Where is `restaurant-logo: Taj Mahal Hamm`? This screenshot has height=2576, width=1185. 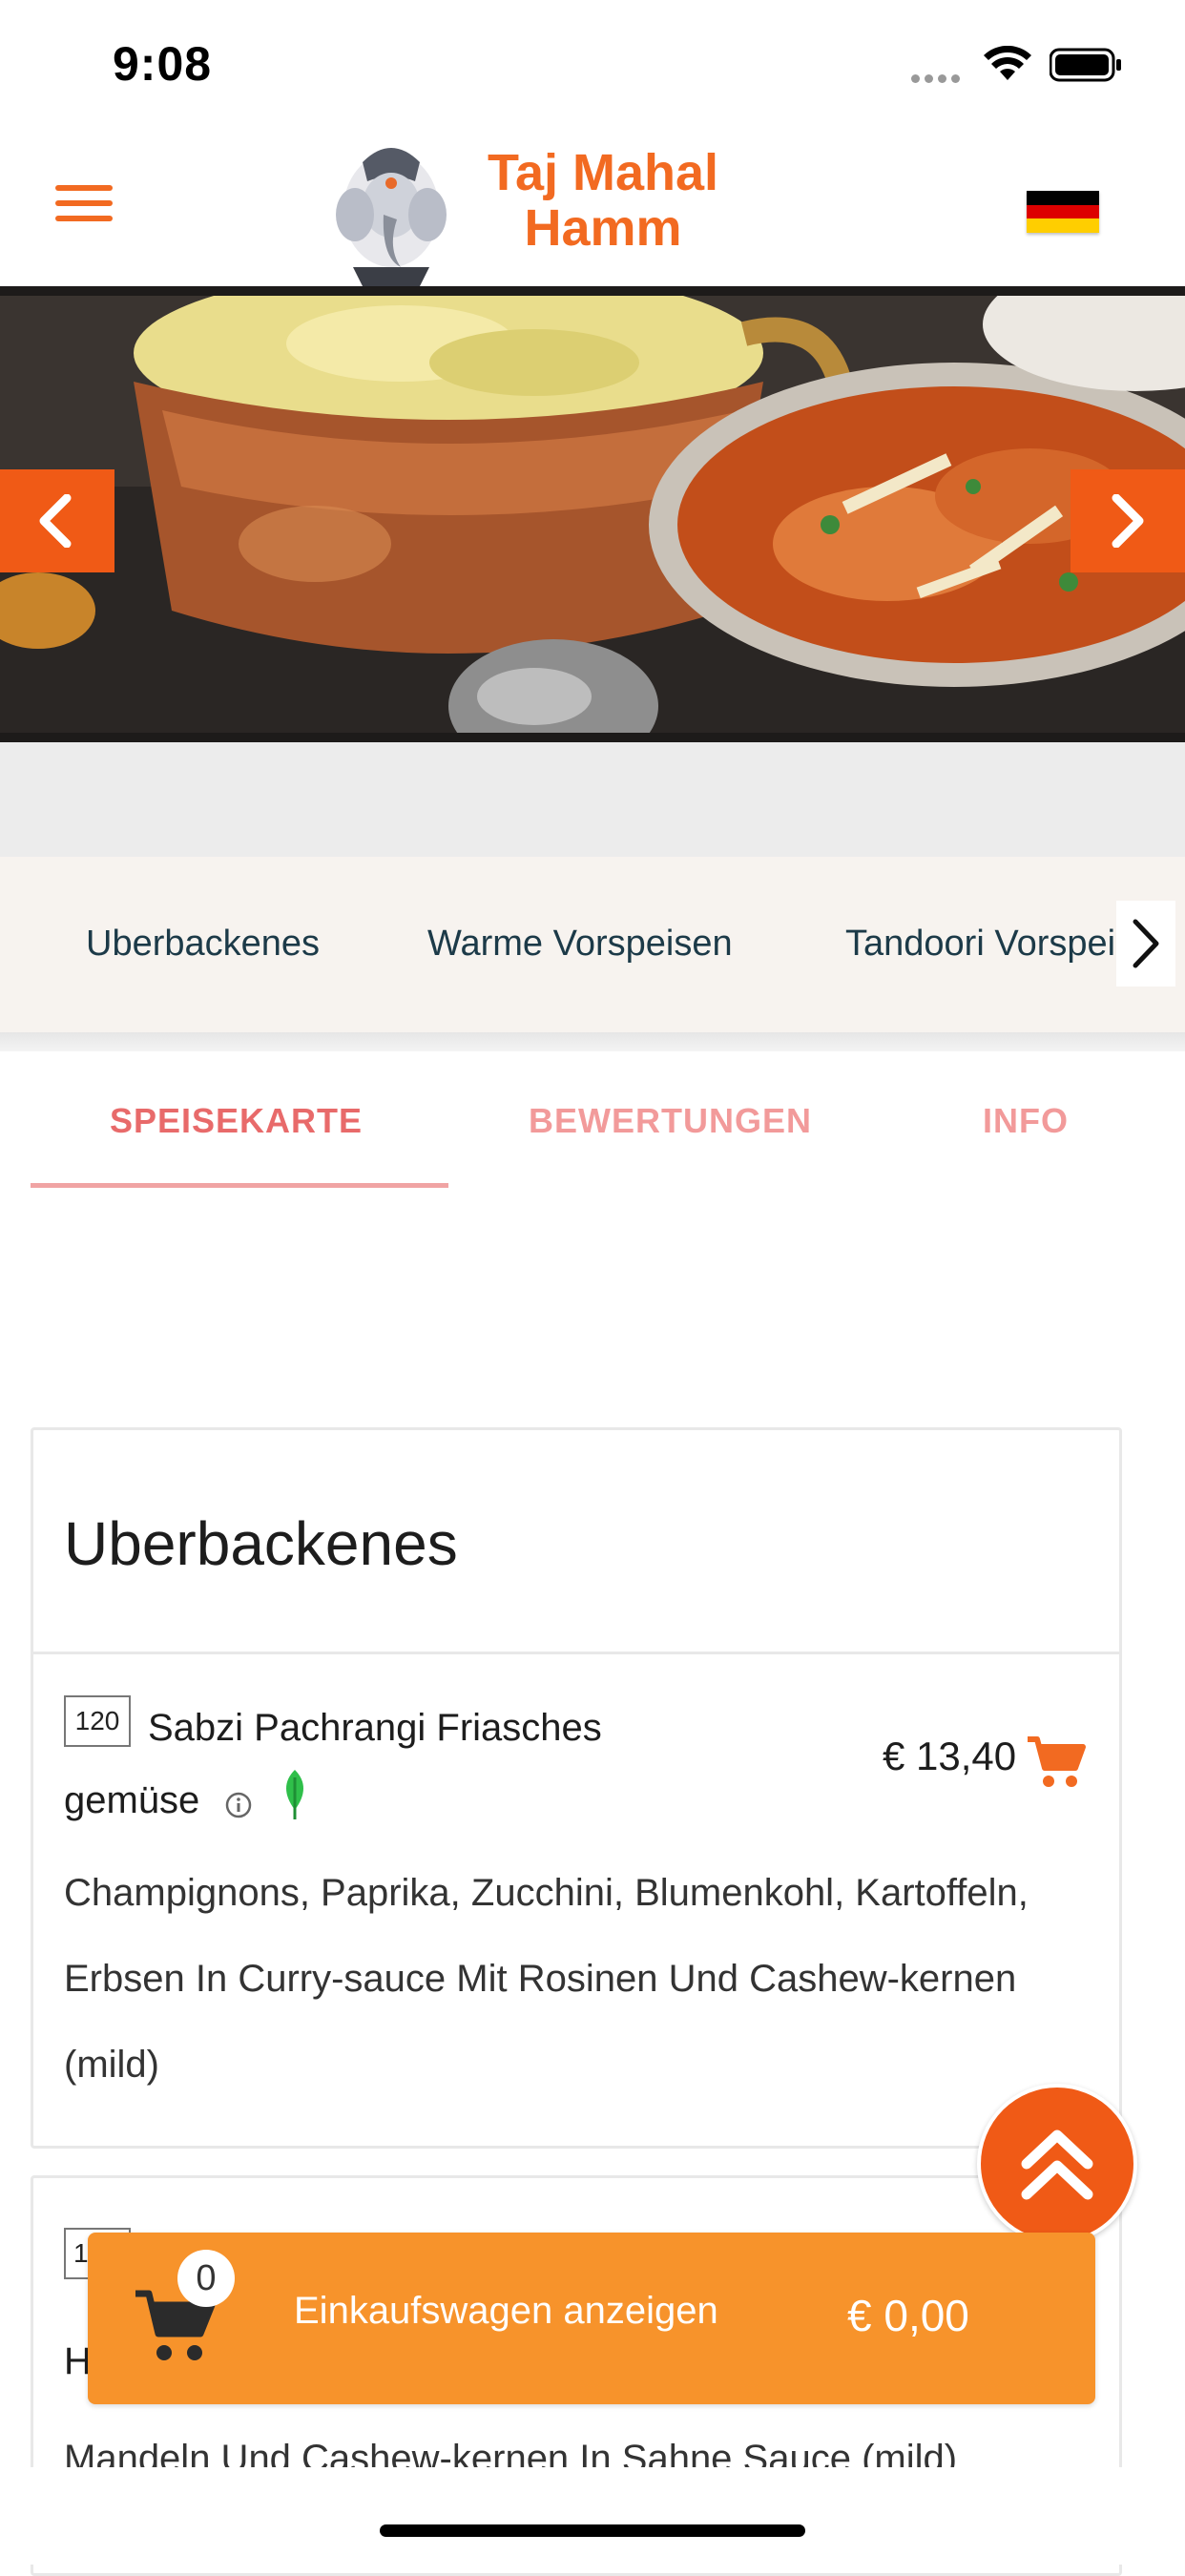 restaurant-logo: Taj Mahal Hamm is located at coordinates (534, 205).